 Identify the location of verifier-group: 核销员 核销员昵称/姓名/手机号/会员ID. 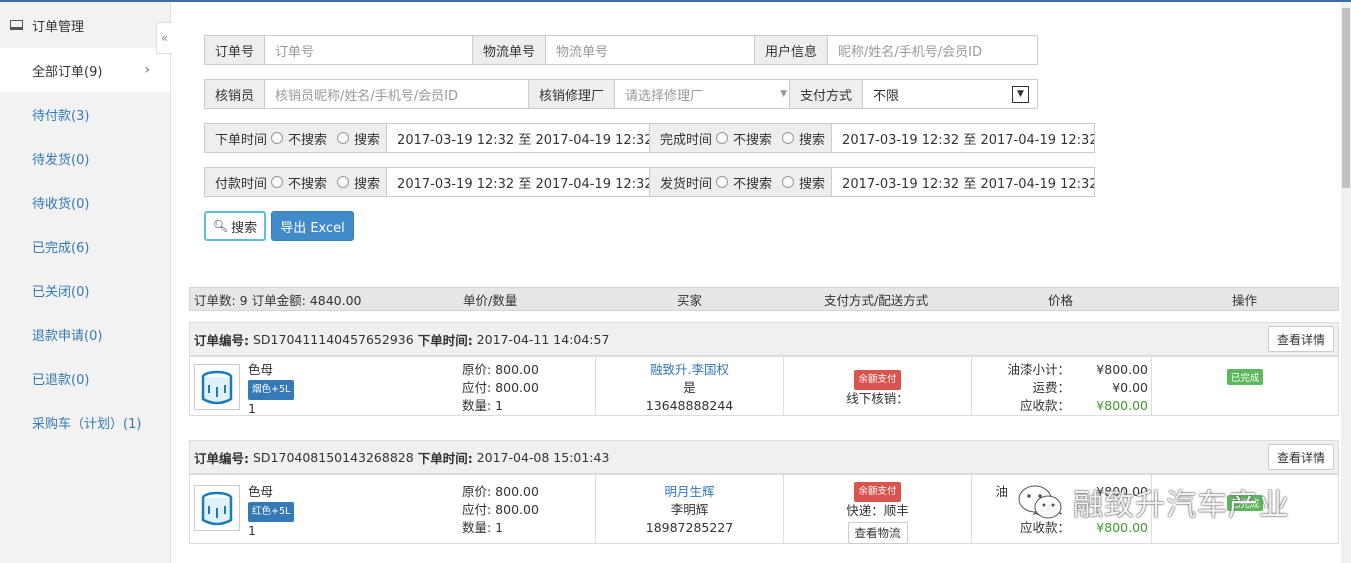
(366, 94).